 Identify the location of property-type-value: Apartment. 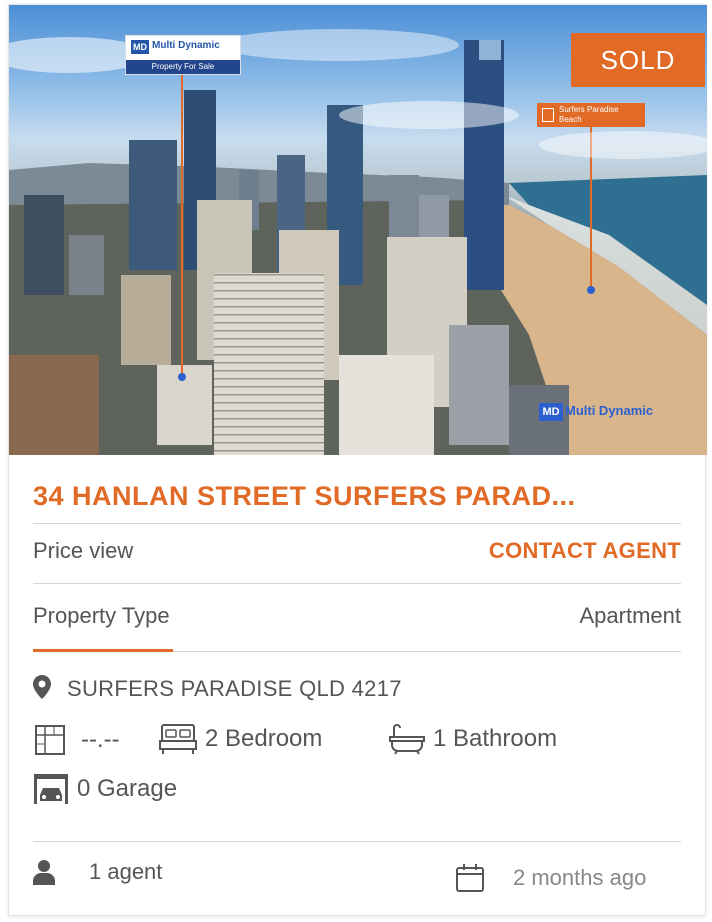
(630, 615).